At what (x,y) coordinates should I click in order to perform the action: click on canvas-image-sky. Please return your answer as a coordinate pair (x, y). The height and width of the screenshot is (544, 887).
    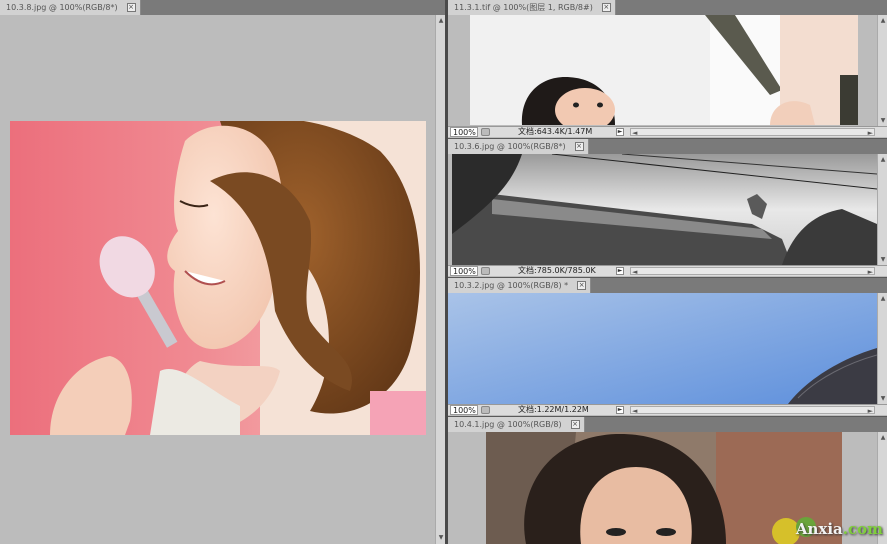
    Looking at the image, I should click on (662, 348).